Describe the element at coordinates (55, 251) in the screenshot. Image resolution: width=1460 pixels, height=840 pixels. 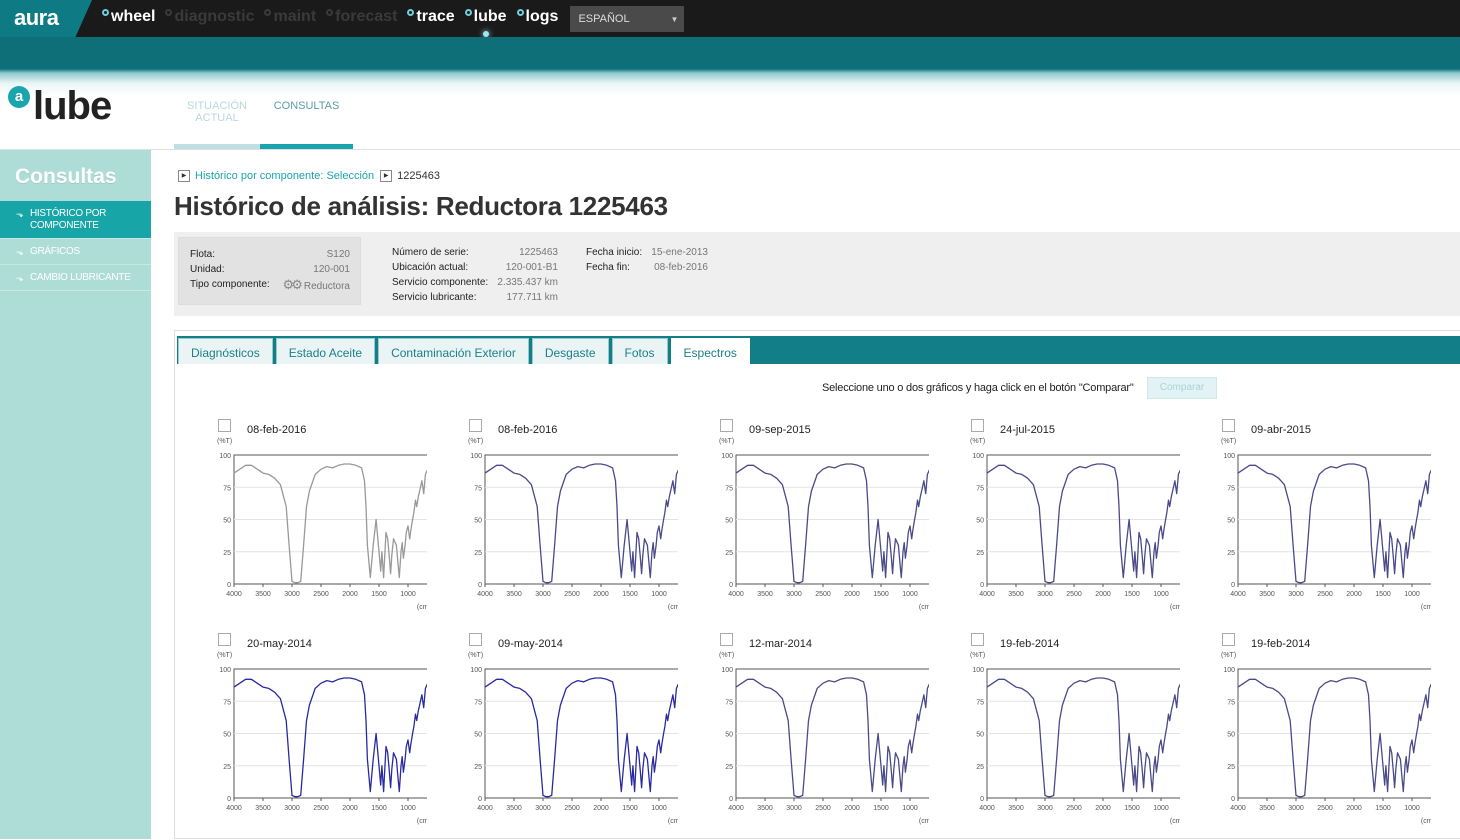
I see `sidebar-item-label: GRÁFICOS` at that location.